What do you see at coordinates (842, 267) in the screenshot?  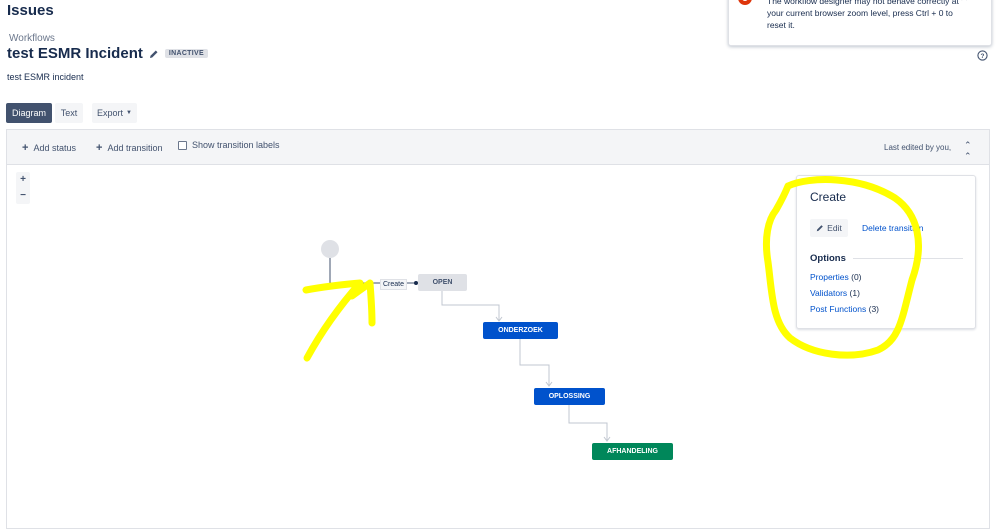 I see `annotation-circle` at bounding box center [842, 267].